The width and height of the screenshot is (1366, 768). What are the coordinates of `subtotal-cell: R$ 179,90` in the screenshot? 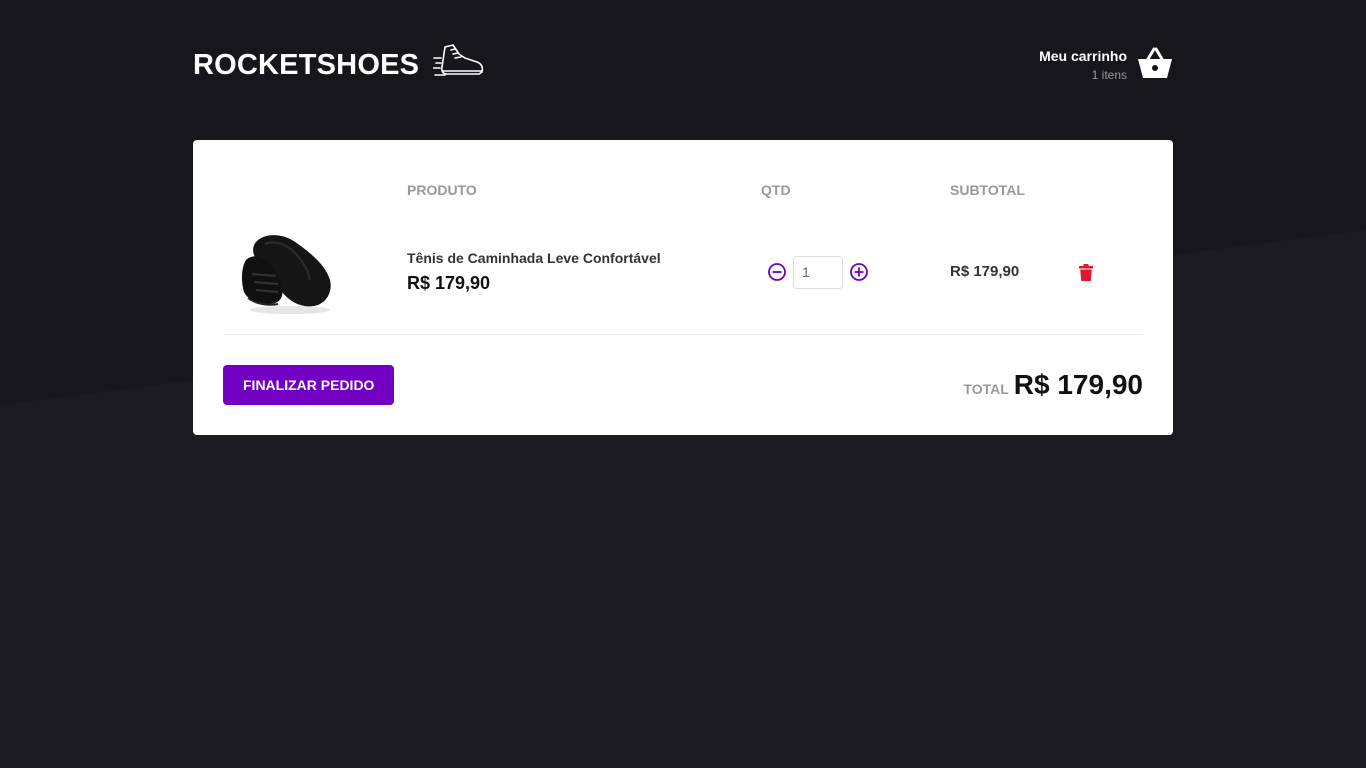 It's located at (1001, 272).